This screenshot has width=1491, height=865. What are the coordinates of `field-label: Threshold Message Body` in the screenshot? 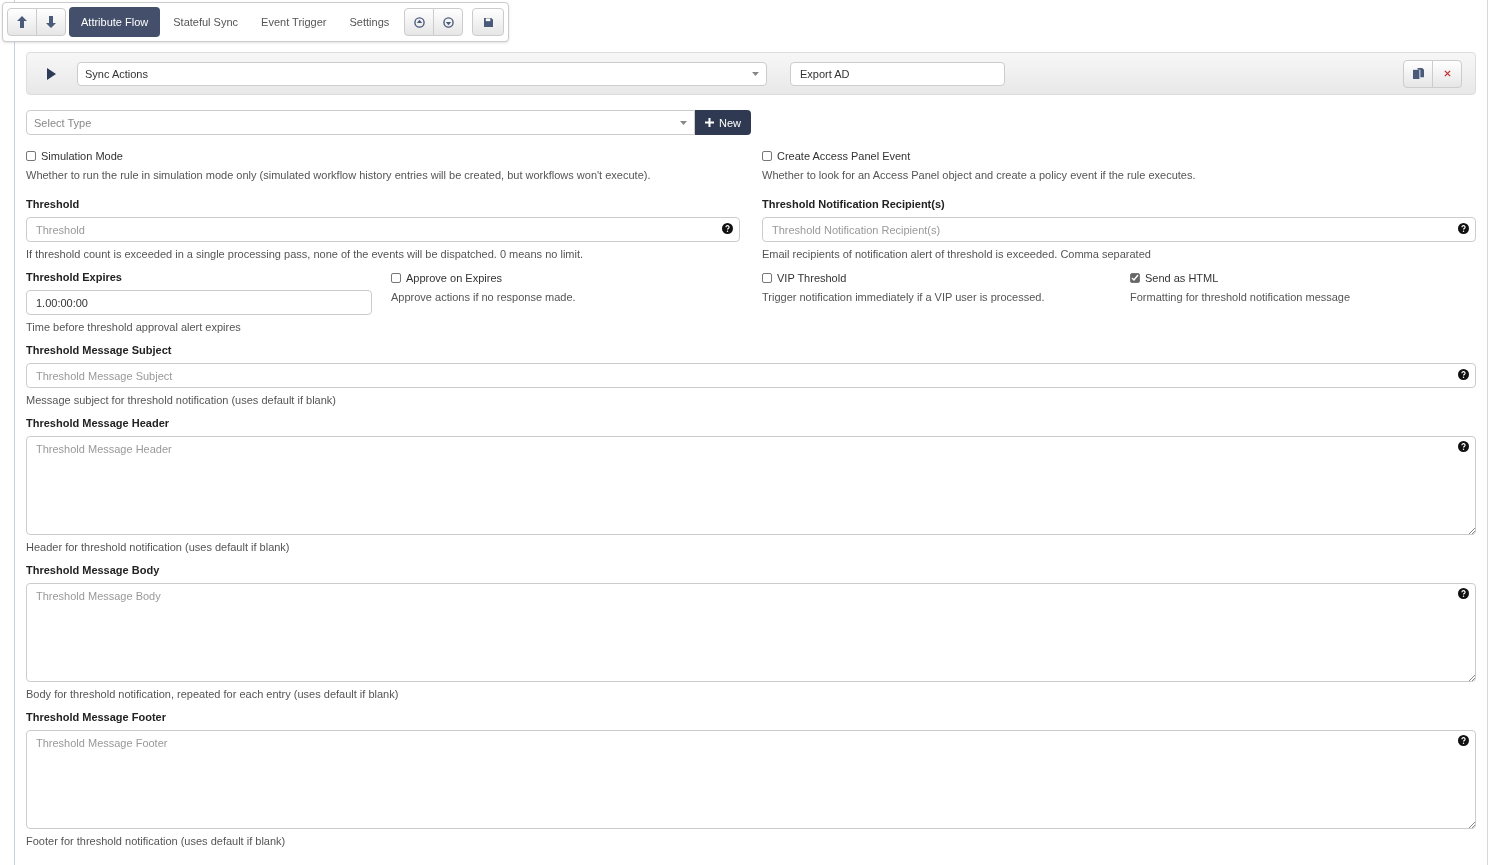 It's located at (93, 570).